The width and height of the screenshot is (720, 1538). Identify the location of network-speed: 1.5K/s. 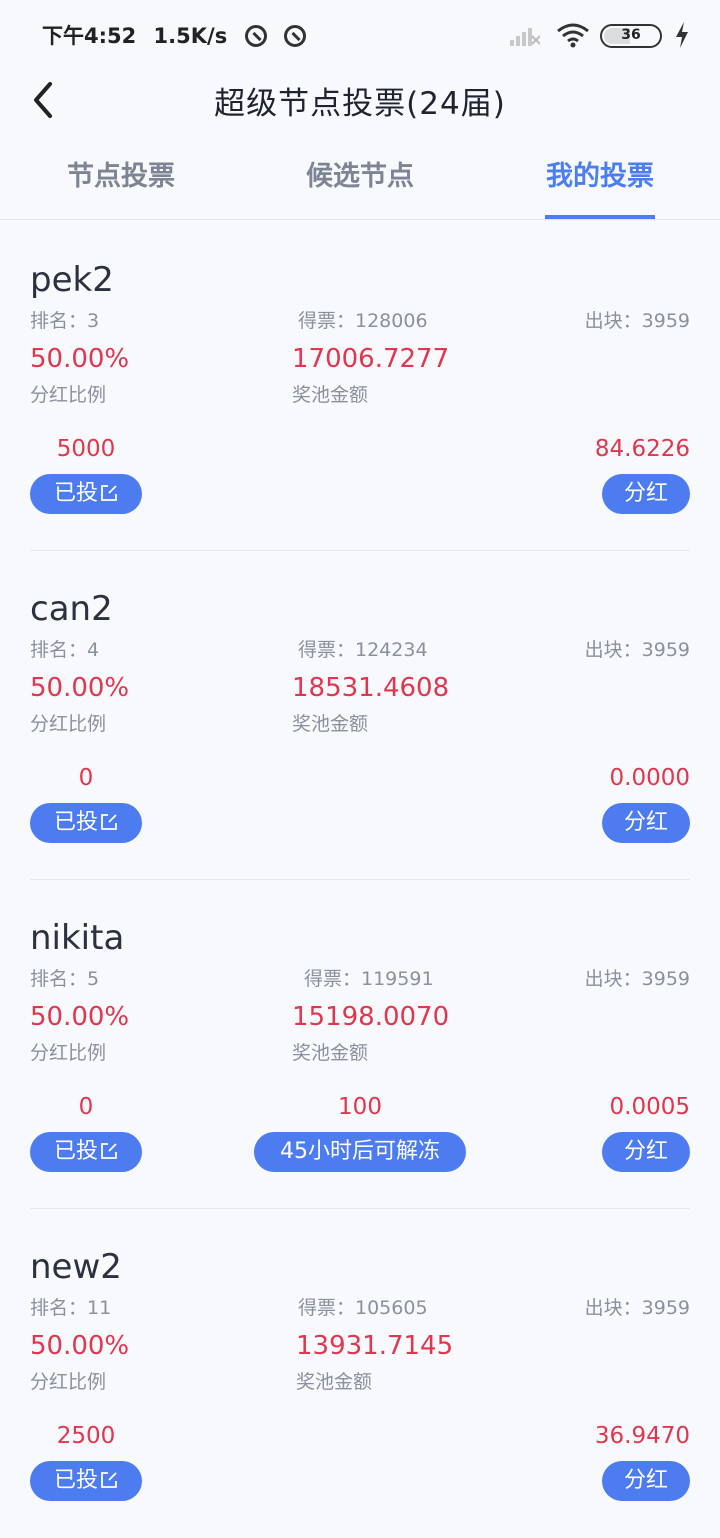
(190, 36).